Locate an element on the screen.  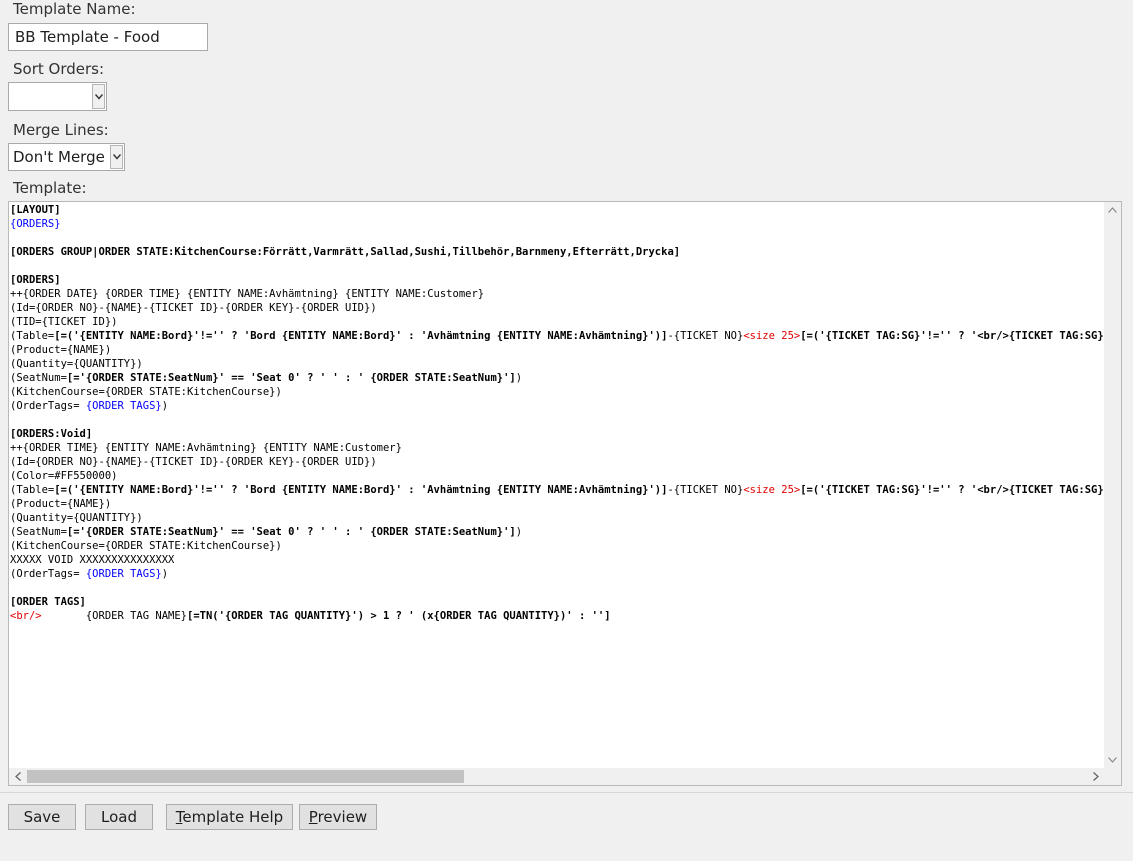
vertical-scrollbar is located at coordinates (1112, 485).